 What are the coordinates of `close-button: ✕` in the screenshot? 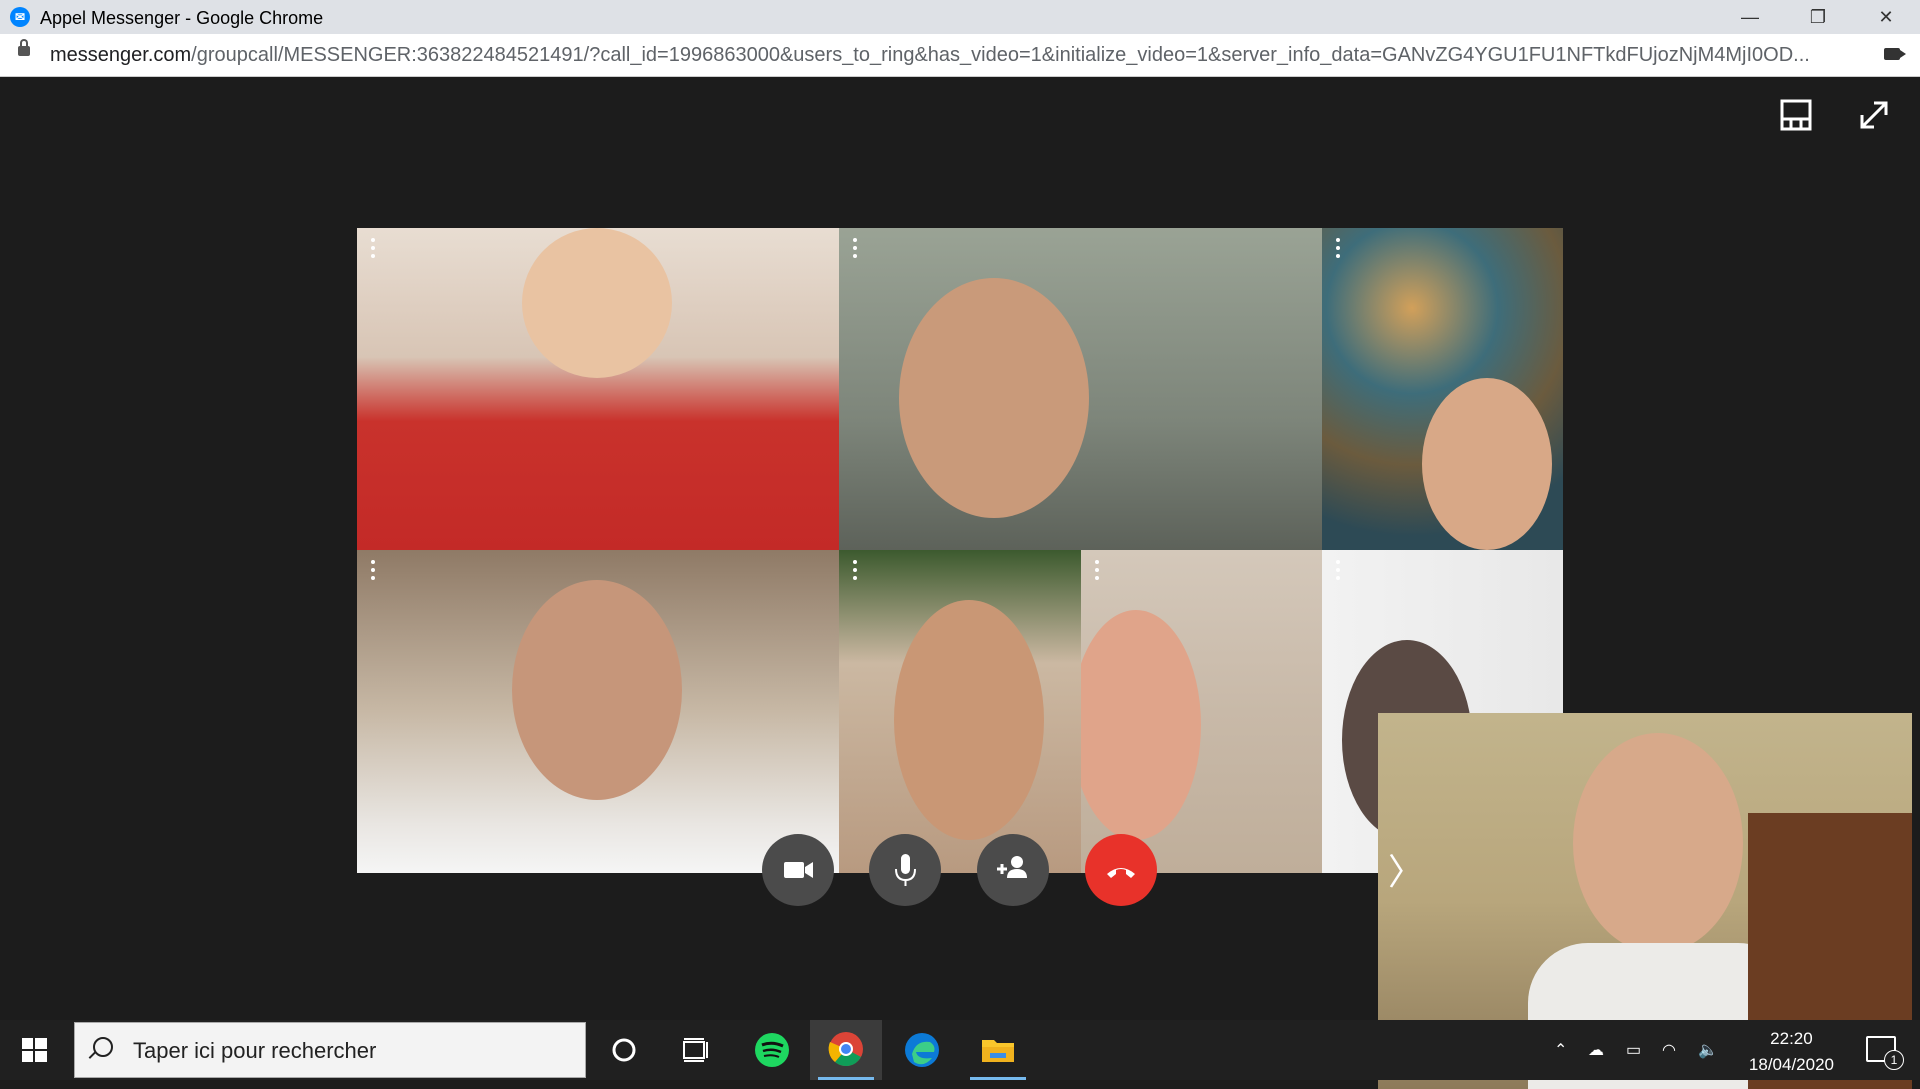 It's located at (1886, 17).